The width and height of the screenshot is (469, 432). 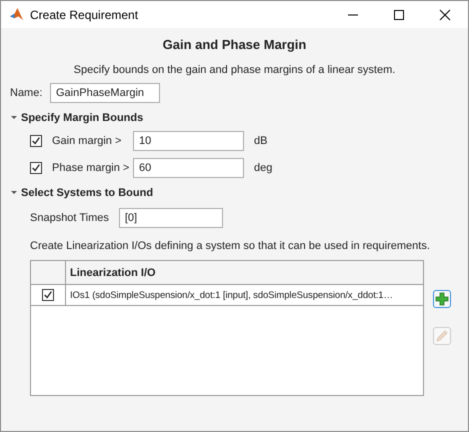 I want to click on margin-label: Phase margin >, so click(x=91, y=168).